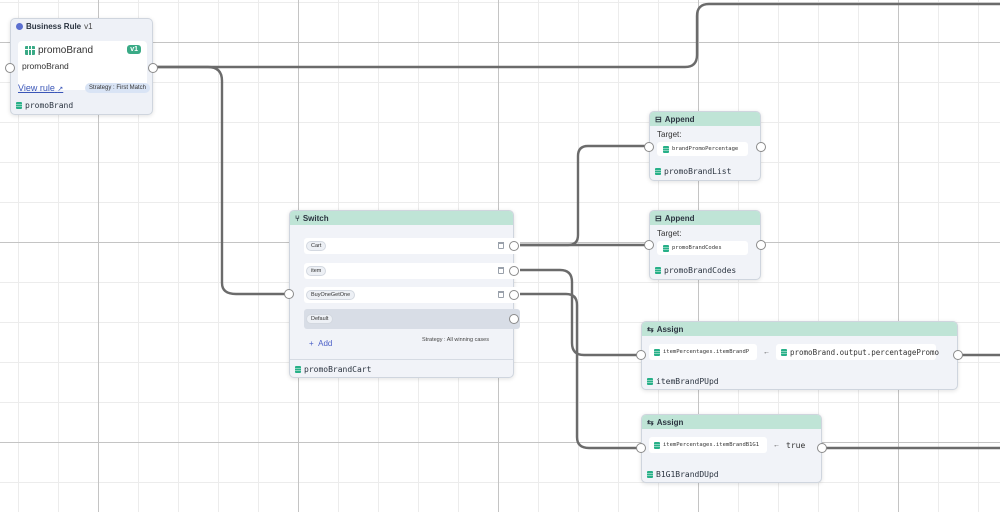 This screenshot has width=1000, height=512. I want to click on switch-icon: ⑂, so click(297, 218).